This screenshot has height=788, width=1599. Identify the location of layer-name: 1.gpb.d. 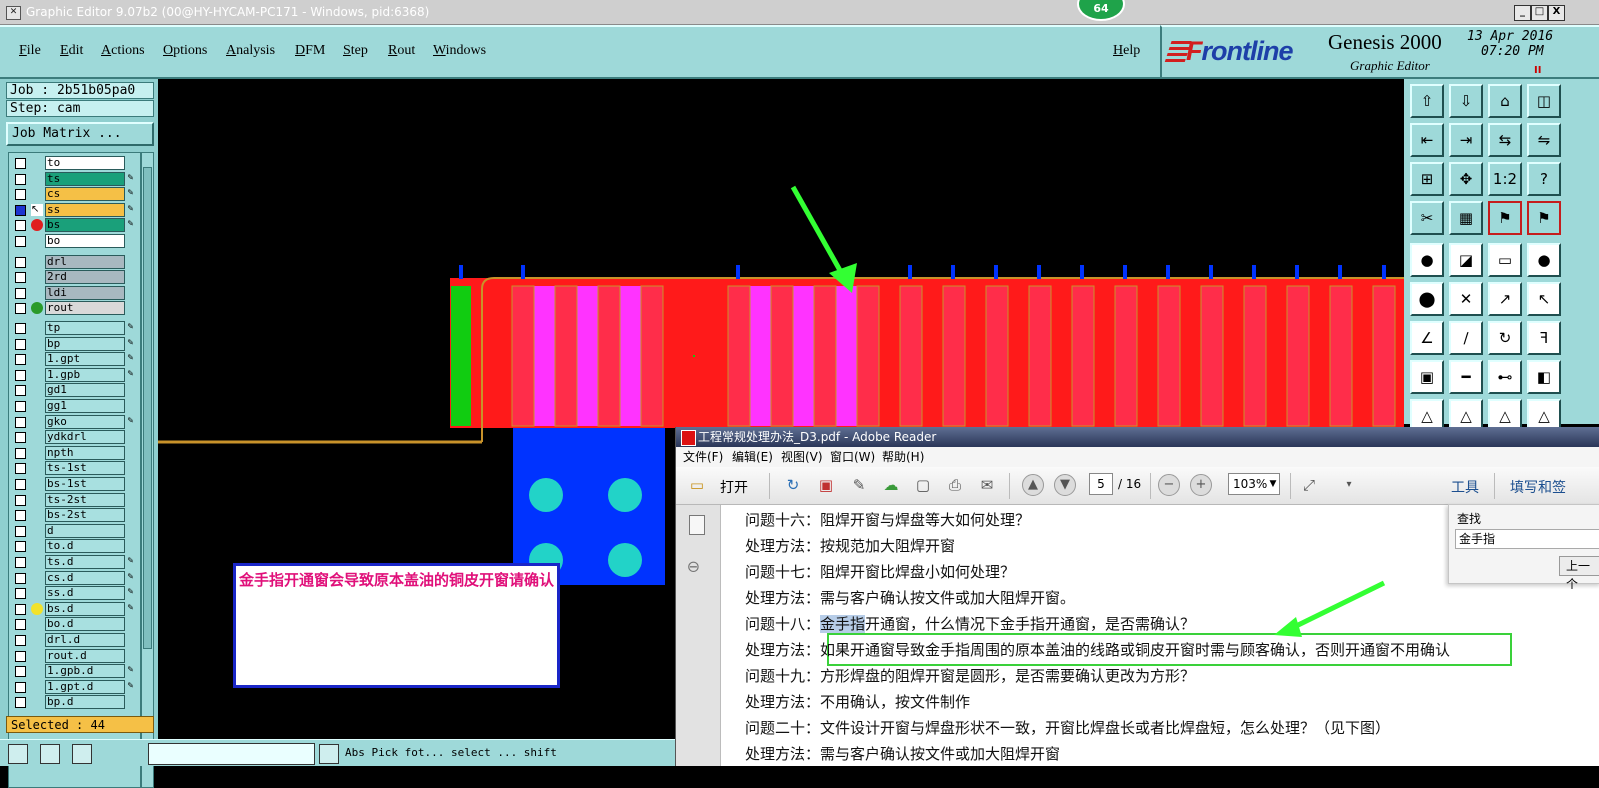
(85, 671).